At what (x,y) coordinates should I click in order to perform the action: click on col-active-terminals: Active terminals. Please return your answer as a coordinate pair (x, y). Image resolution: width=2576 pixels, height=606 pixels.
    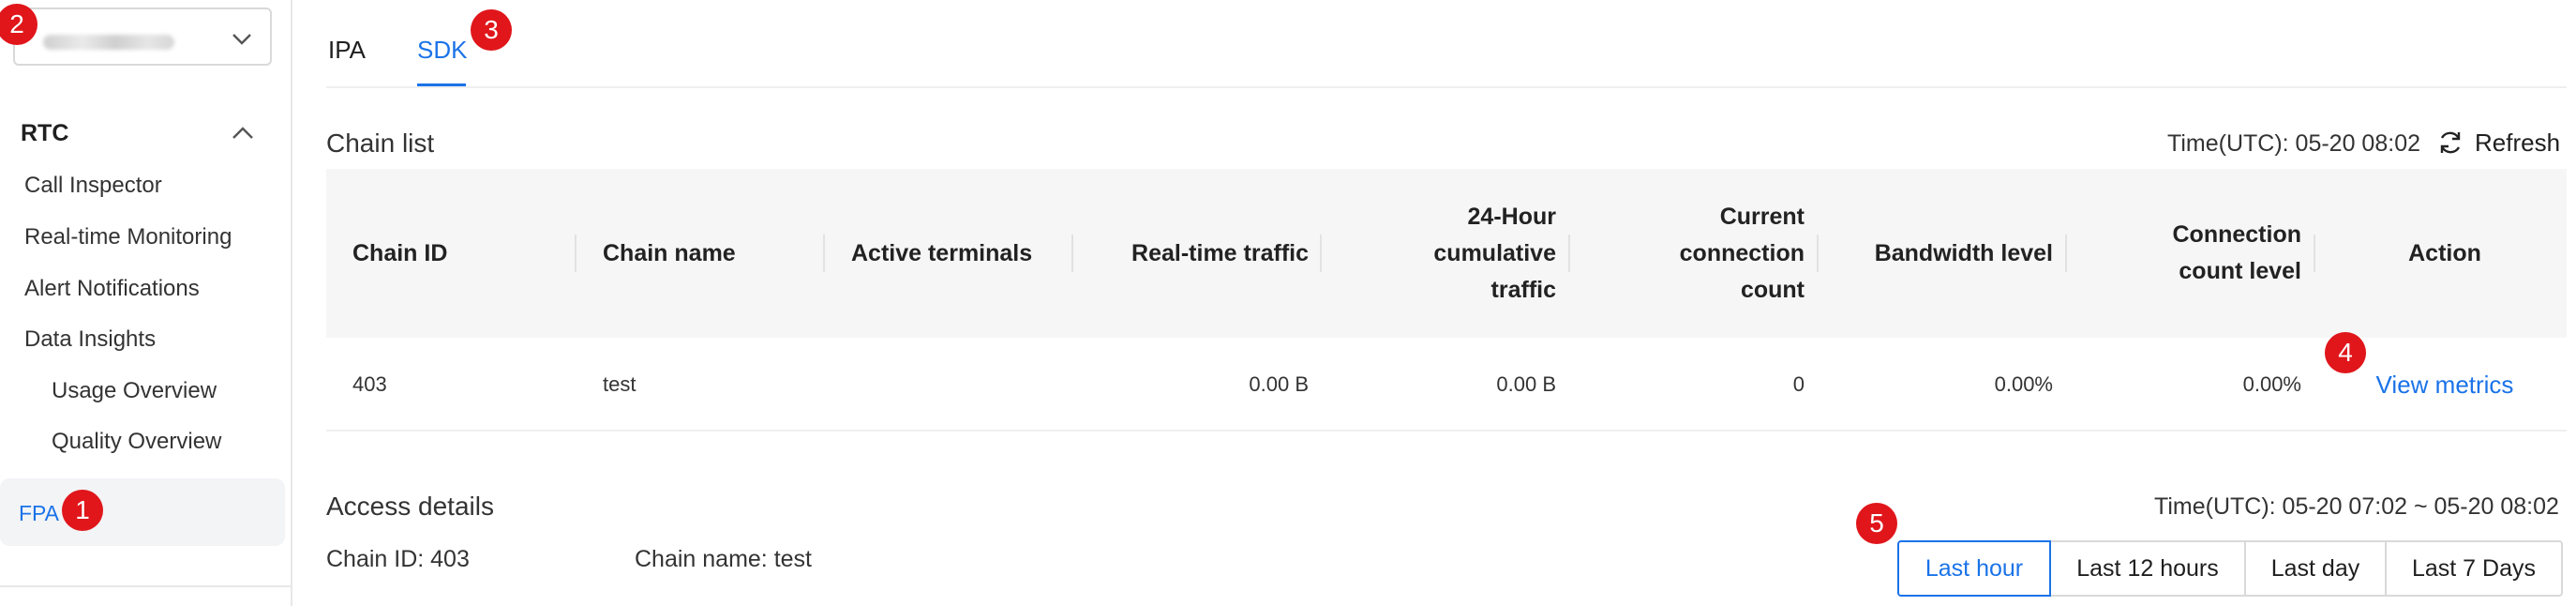
    Looking at the image, I should click on (942, 252).